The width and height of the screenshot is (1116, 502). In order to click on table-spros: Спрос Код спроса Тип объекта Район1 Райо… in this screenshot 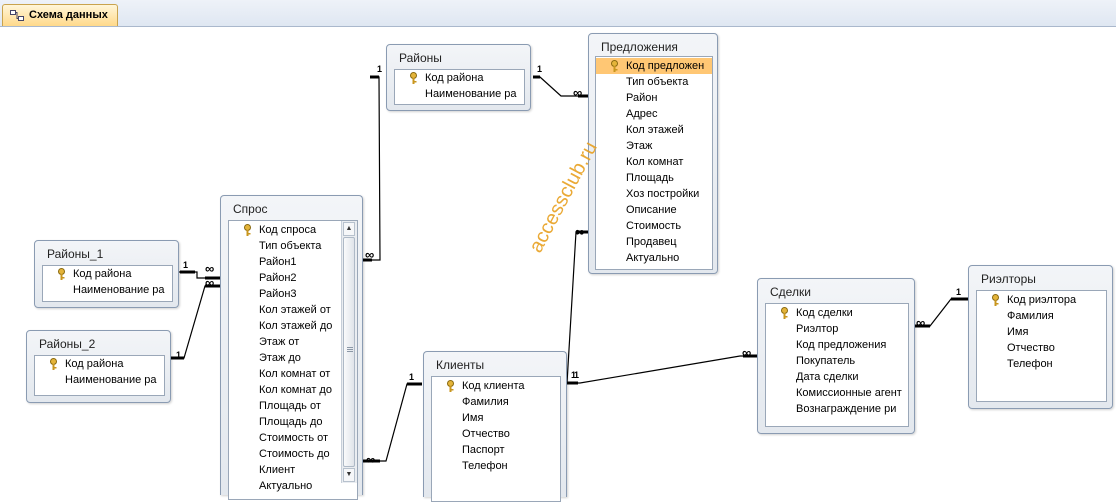, I will do `click(291, 347)`.